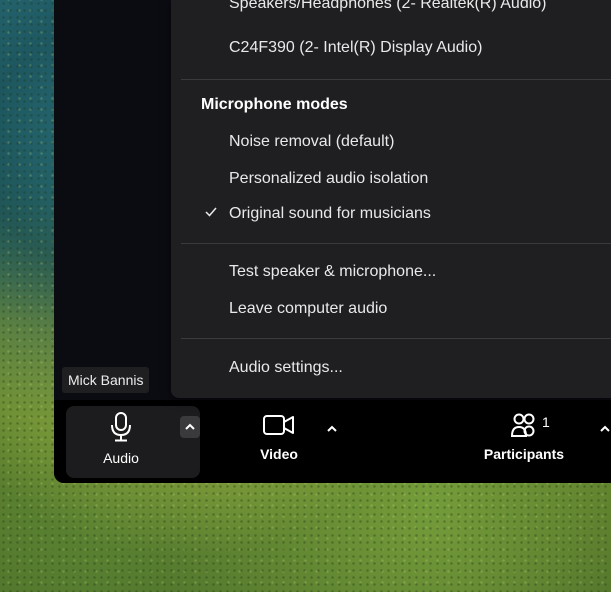 This screenshot has height=592, width=611. Describe the element at coordinates (332, 441) in the screenshot. I see `meeting-toolbar: Audio Video Participants 1` at that location.